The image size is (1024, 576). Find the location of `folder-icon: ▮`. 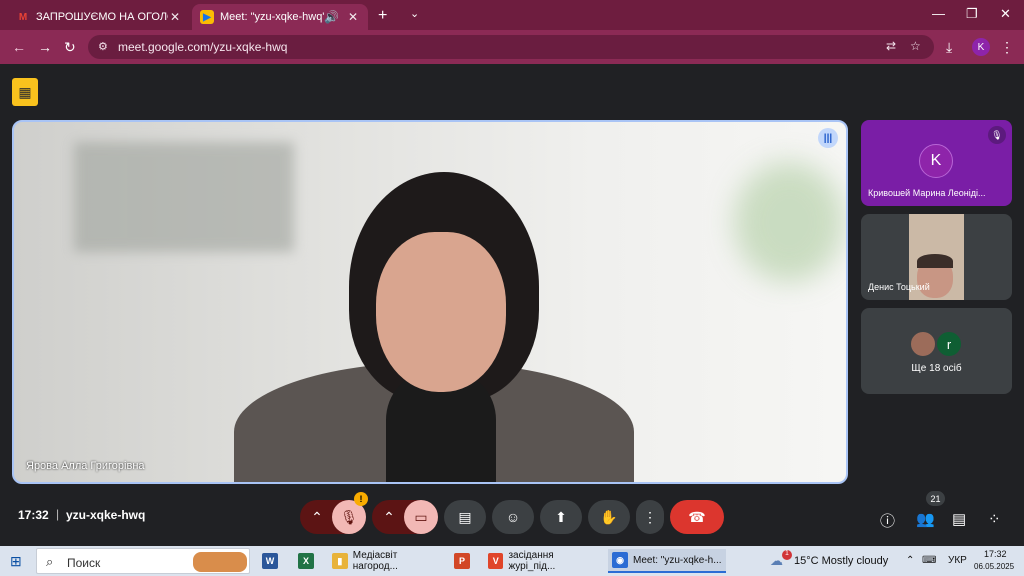

folder-icon: ▮ is located at coordinates (340, 561).